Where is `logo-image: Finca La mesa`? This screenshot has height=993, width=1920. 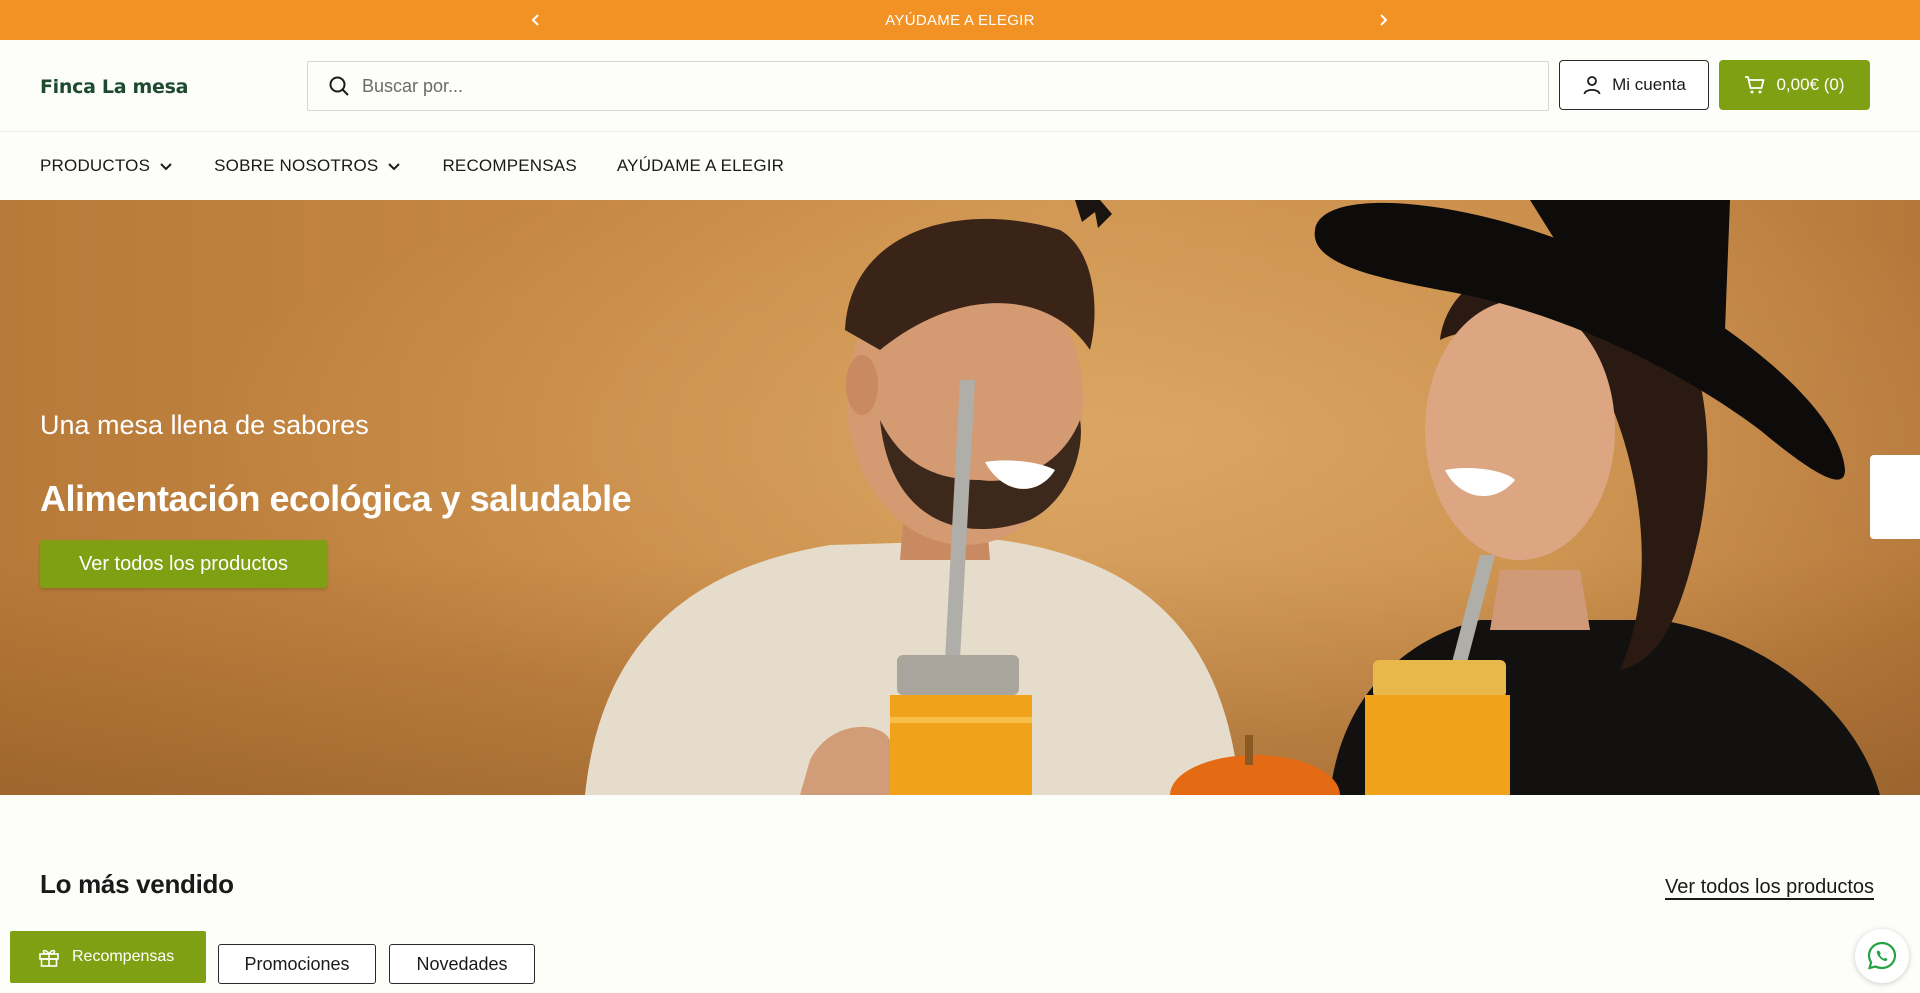 logo-image: Finca La mesa is located at coordinates (114, 87).